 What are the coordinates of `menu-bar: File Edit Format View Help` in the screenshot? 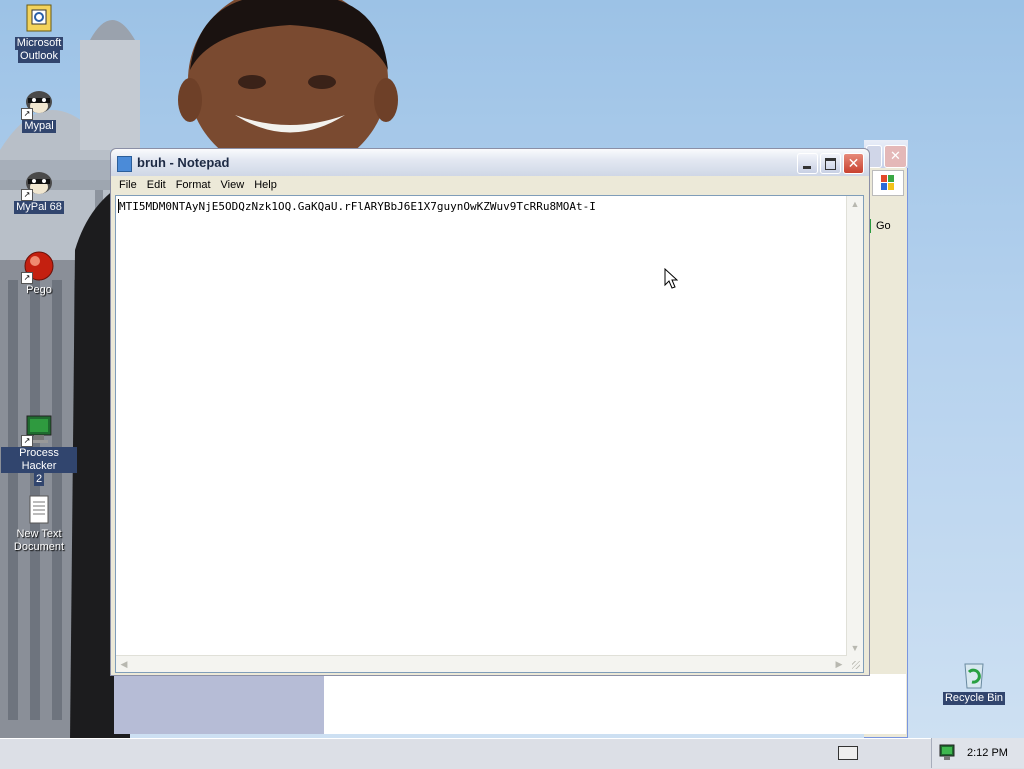 It's located at (490, 185).